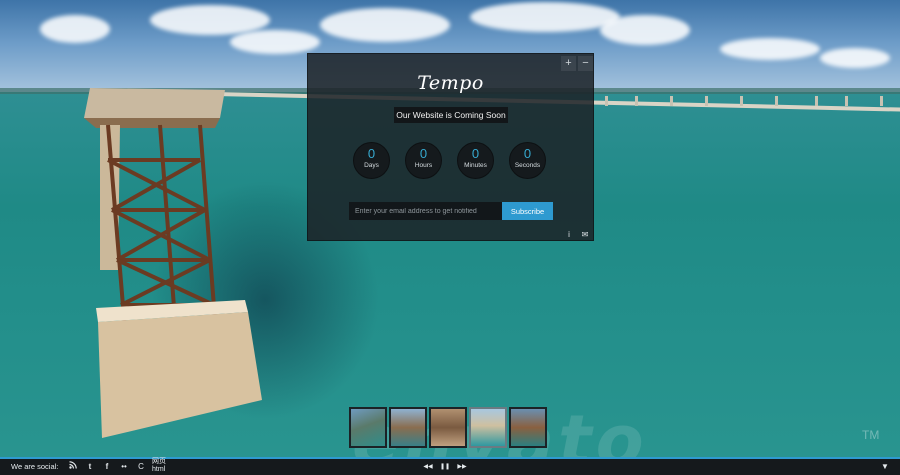 This screenshot has width=900, height=475. I want to click on counter-days: 0 Days, so click(371, 160).